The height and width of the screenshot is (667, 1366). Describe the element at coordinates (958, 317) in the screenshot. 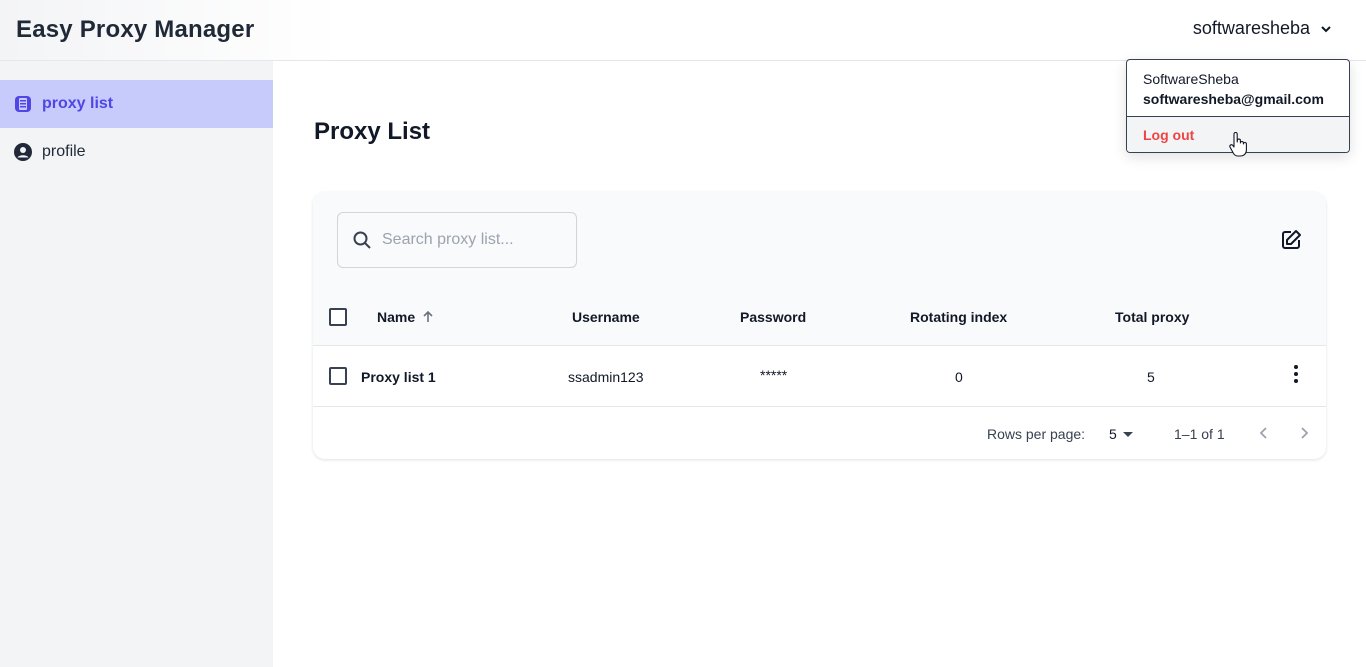

I see `column-header-rotating-index: Rotating index` at that location.